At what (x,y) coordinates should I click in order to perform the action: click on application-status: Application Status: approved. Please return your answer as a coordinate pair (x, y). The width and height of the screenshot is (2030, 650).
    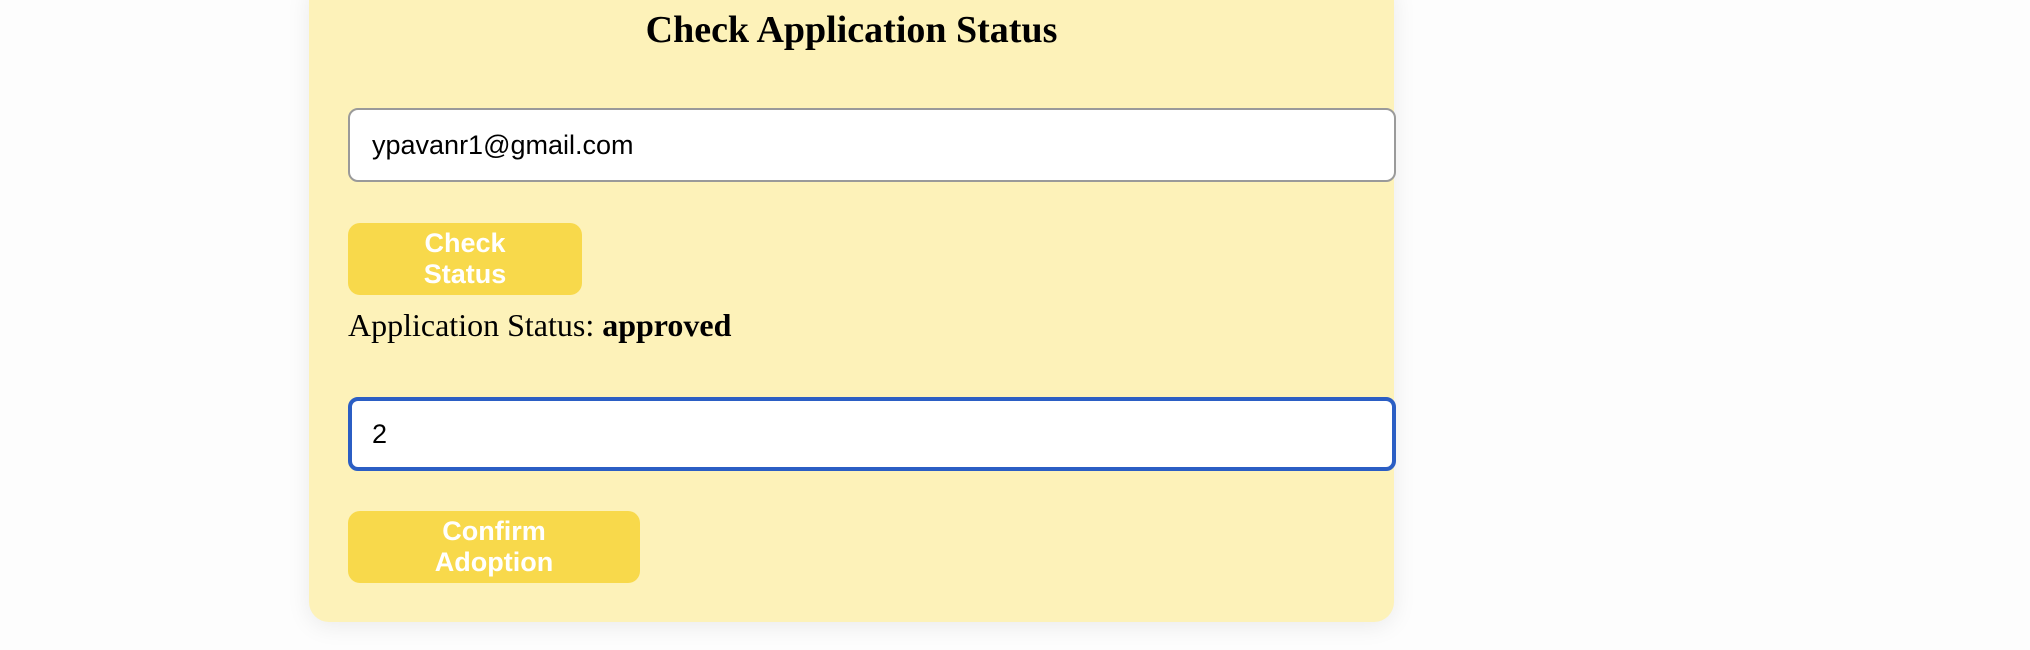
    Looking at the image, I should click on (539, 325).